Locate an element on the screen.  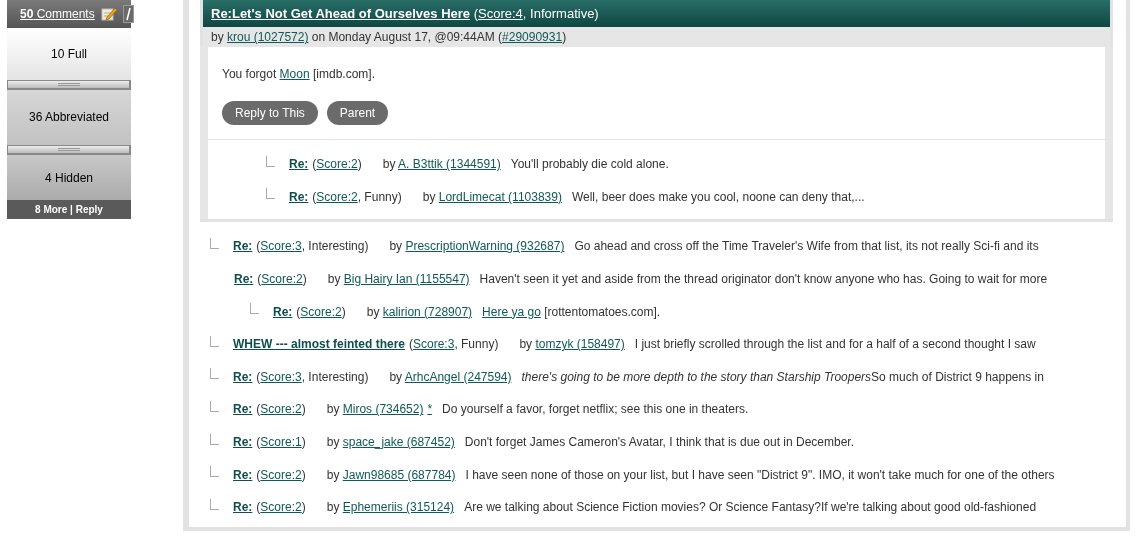
comment-title-link: Re:Let's Not Get Ahead of Ourselves Here is located at coordinates (341, 13).